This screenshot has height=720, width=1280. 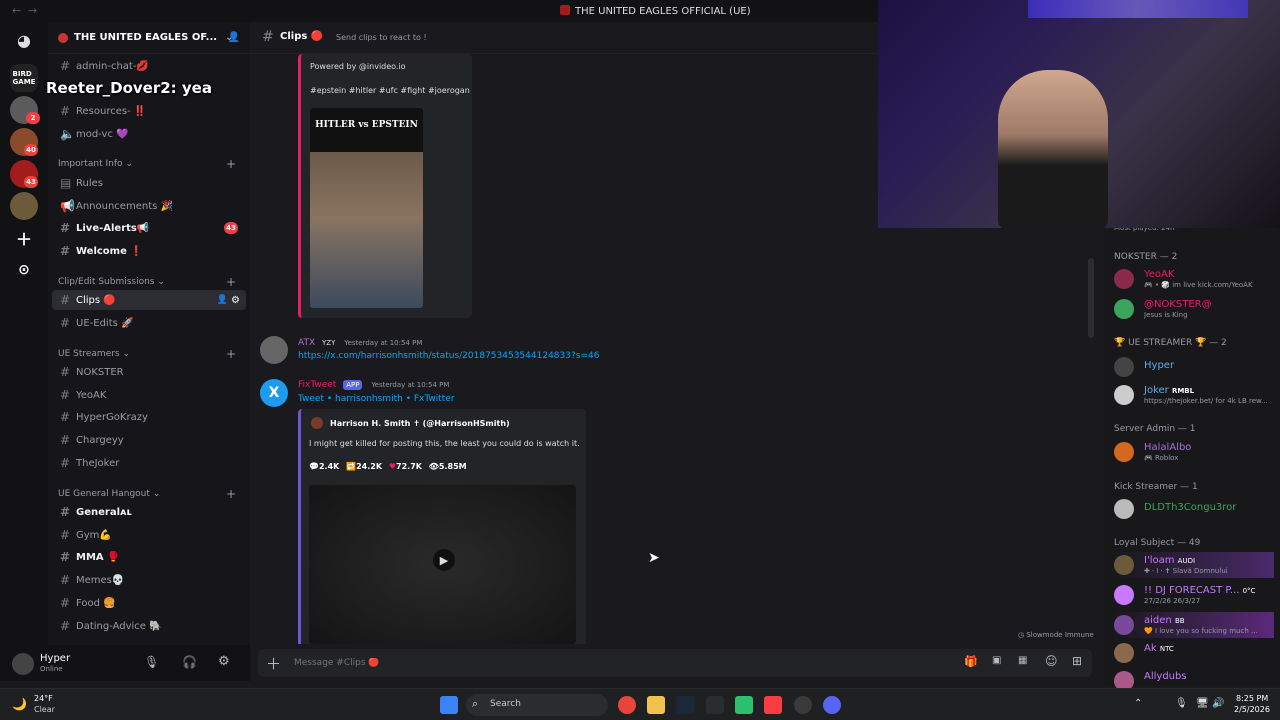 What do you see at coordinates (594, 663) in the screenshot?
I see `message-input` at bounding box center [594, 663].